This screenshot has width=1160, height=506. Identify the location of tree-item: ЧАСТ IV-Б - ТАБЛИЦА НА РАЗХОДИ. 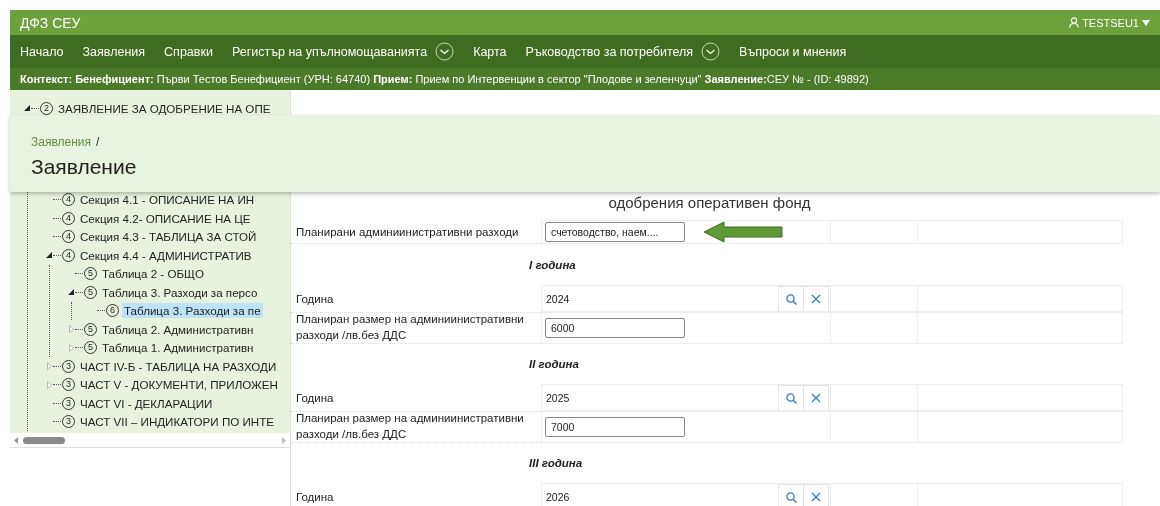
(178, 366).